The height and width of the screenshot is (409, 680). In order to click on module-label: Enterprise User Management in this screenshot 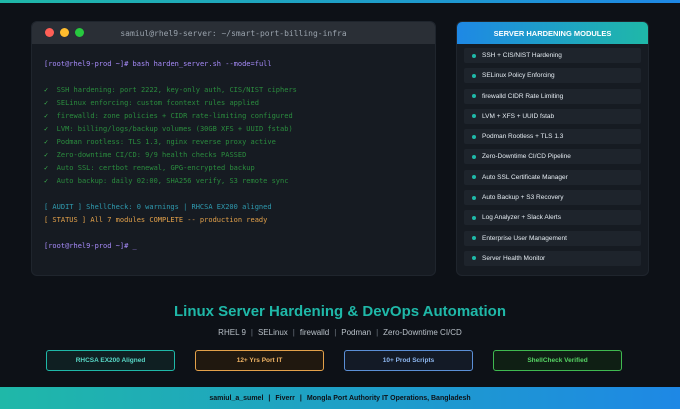, I will do `click(524, 238)`.